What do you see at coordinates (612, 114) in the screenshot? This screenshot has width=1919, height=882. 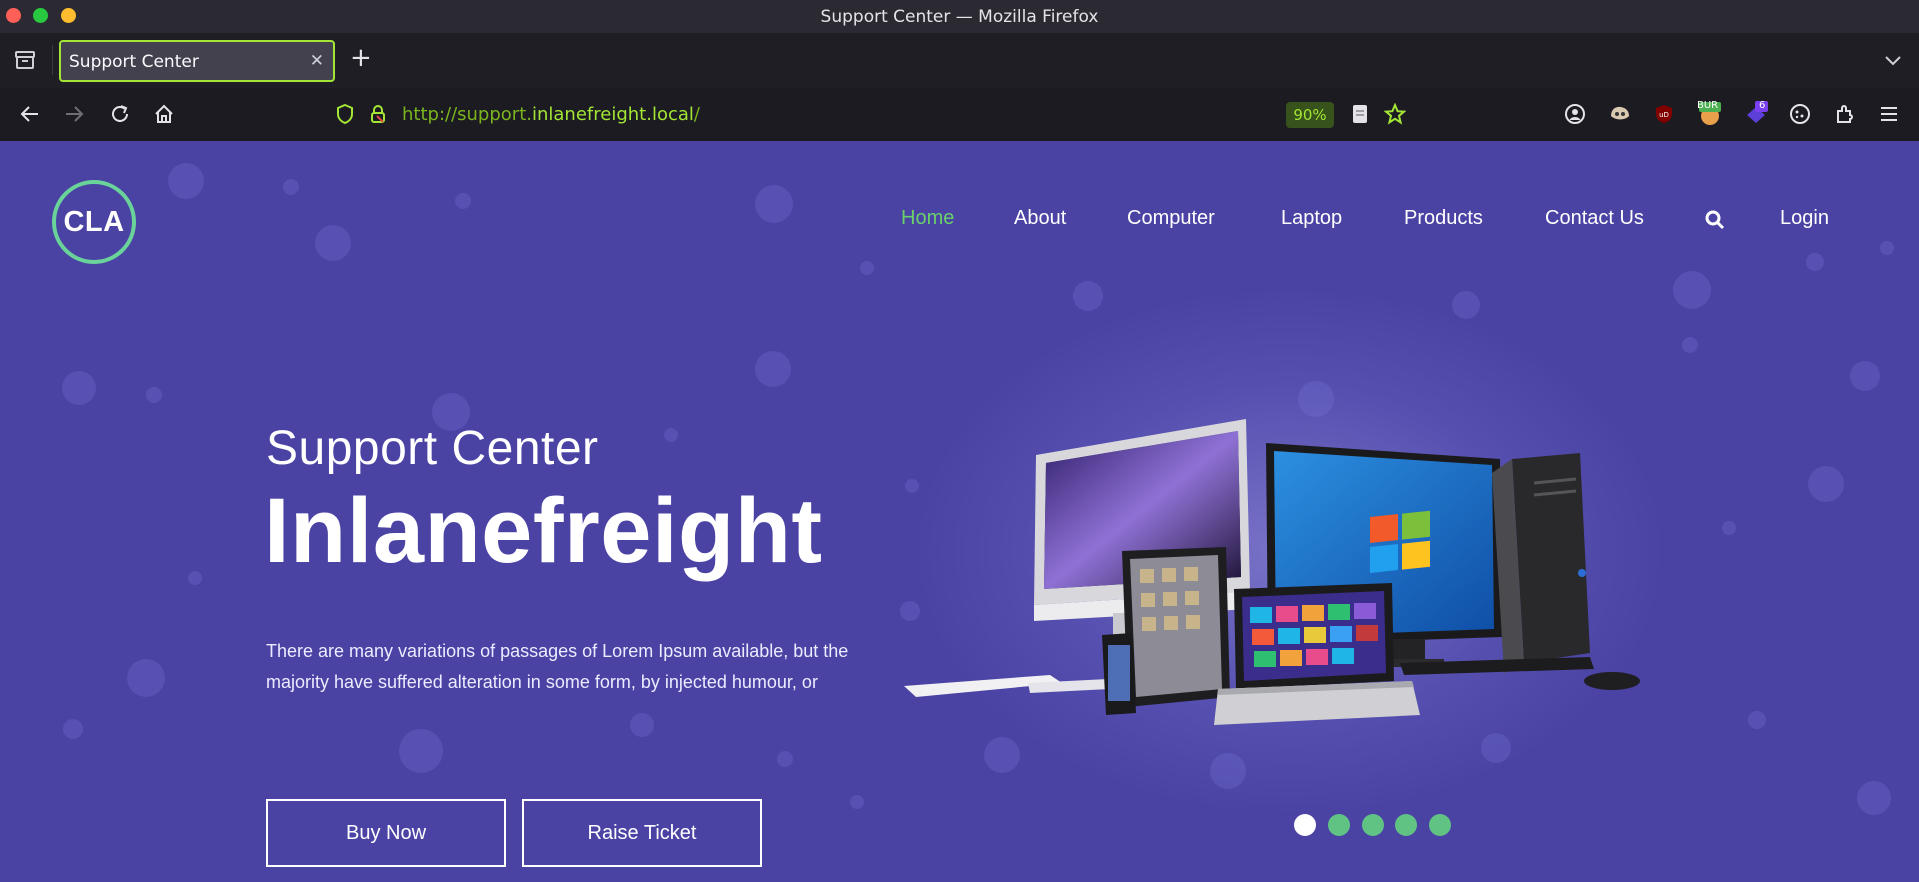 I see `url-domain: inlanefreight.local` at bounding box center [612, 114].